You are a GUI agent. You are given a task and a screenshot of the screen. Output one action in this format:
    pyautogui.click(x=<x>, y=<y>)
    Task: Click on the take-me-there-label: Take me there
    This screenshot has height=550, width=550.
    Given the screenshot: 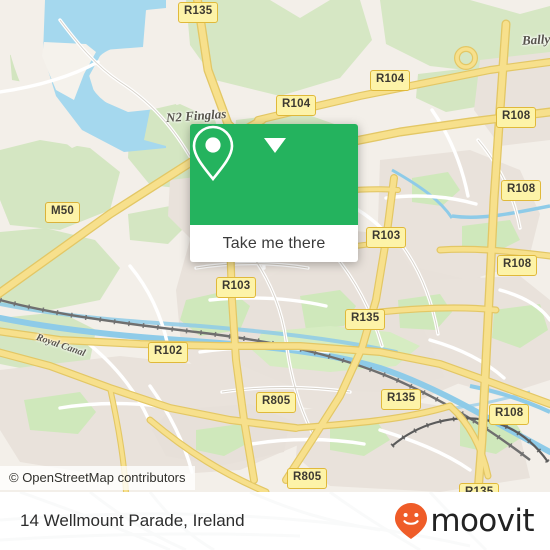 What is the action you would take?
    pyautogui.click(x=274, y=243)
    